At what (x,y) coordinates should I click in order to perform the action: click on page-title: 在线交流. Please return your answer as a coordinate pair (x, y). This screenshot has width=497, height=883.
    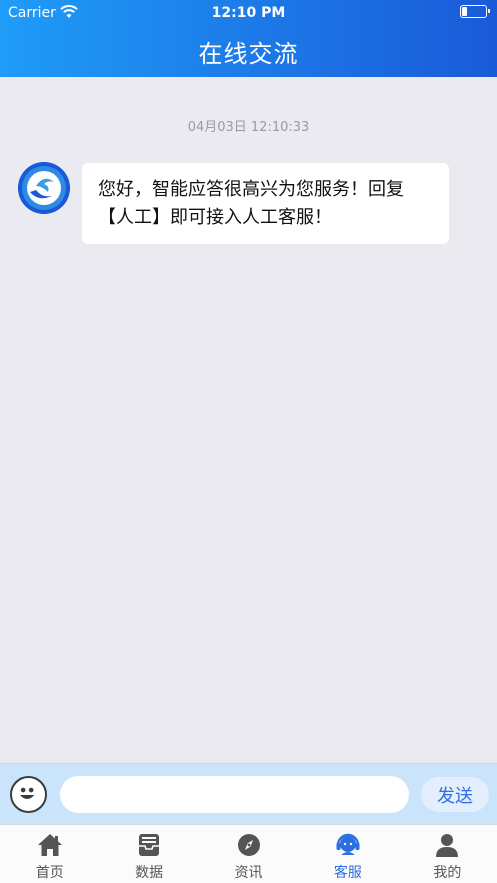
    Looking at the image, I should click on (248, 54).